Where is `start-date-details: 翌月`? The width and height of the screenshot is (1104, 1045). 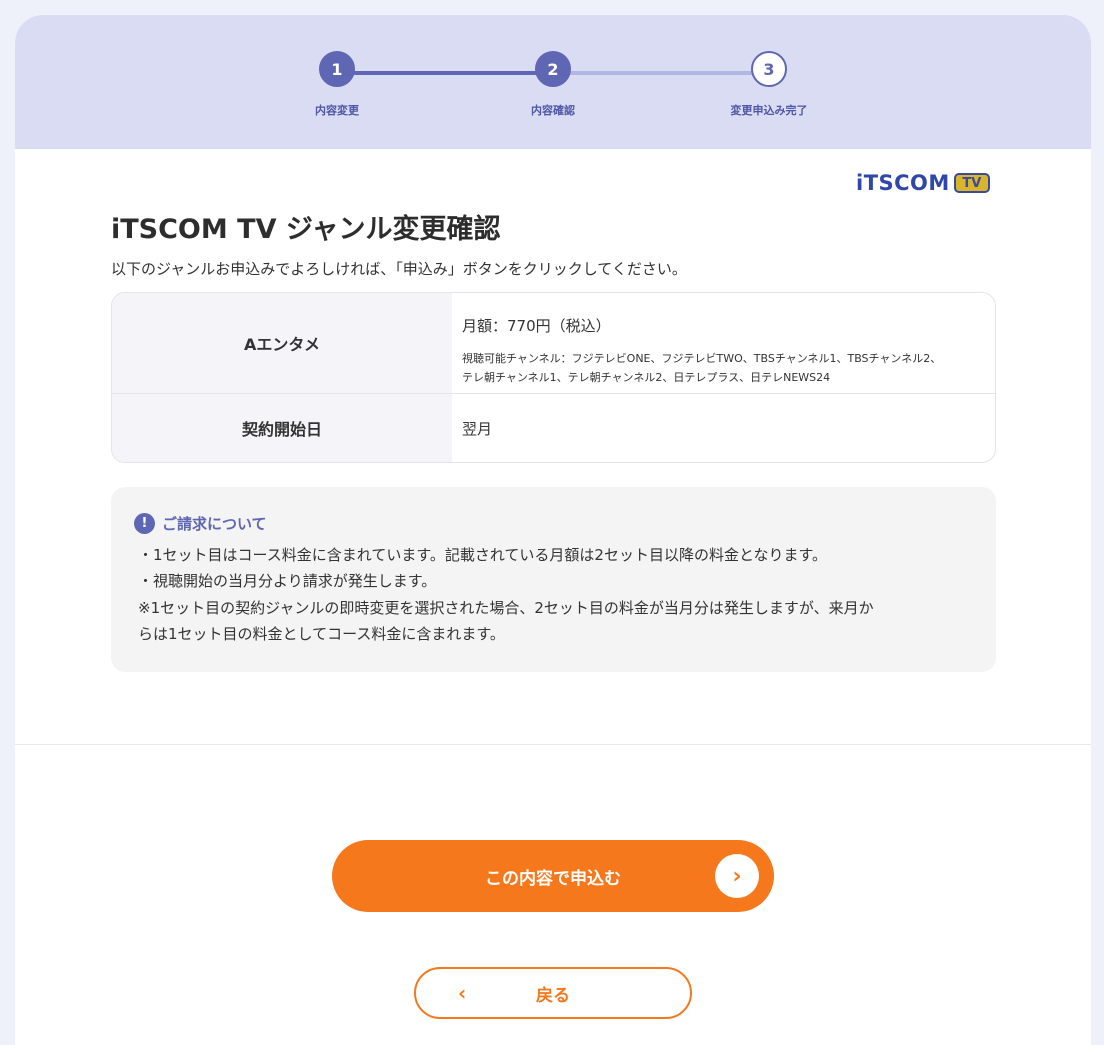
start-date-details: 翌月 is located at coordinates (723, 428).